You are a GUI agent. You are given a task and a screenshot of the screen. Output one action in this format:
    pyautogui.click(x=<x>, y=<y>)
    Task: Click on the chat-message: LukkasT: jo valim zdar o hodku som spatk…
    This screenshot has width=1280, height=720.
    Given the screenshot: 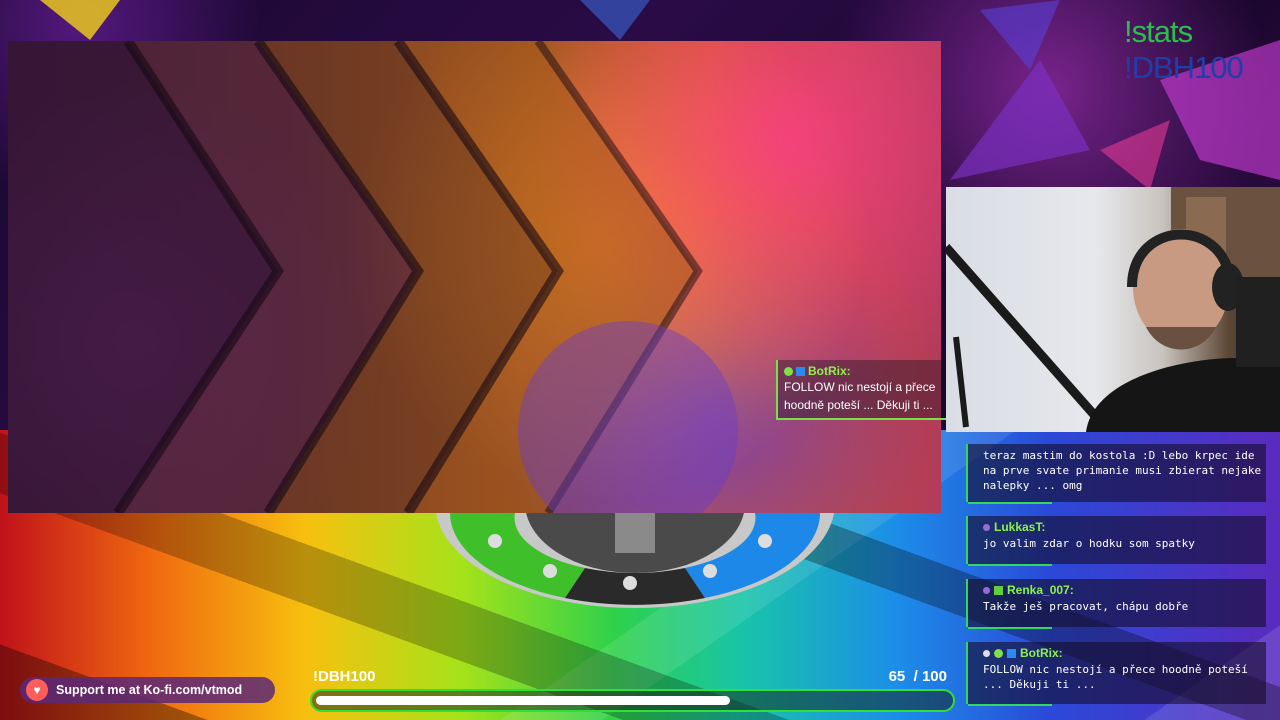 What is the action you would take?
    pyautogui.click(x=1116, y=541)
    